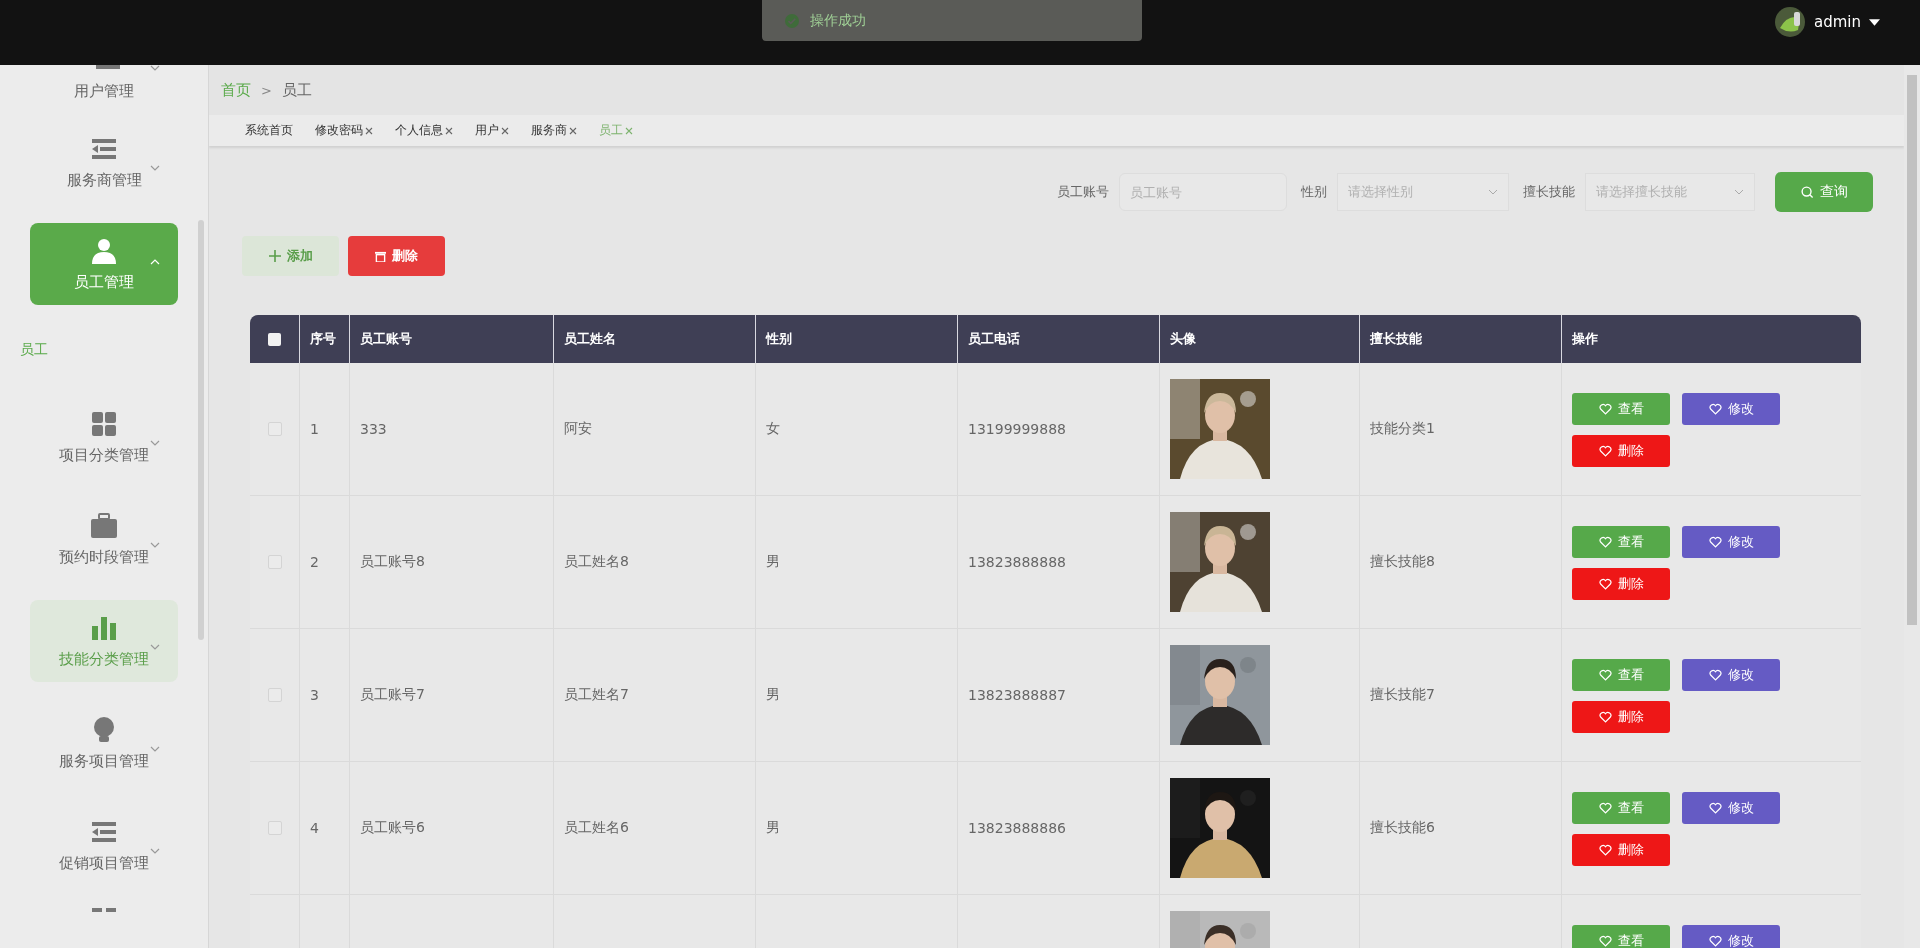 Image resolution: width=1920 pixels, height=948 pixels. I want to click on search-button: 查询, so click(1824, 192).